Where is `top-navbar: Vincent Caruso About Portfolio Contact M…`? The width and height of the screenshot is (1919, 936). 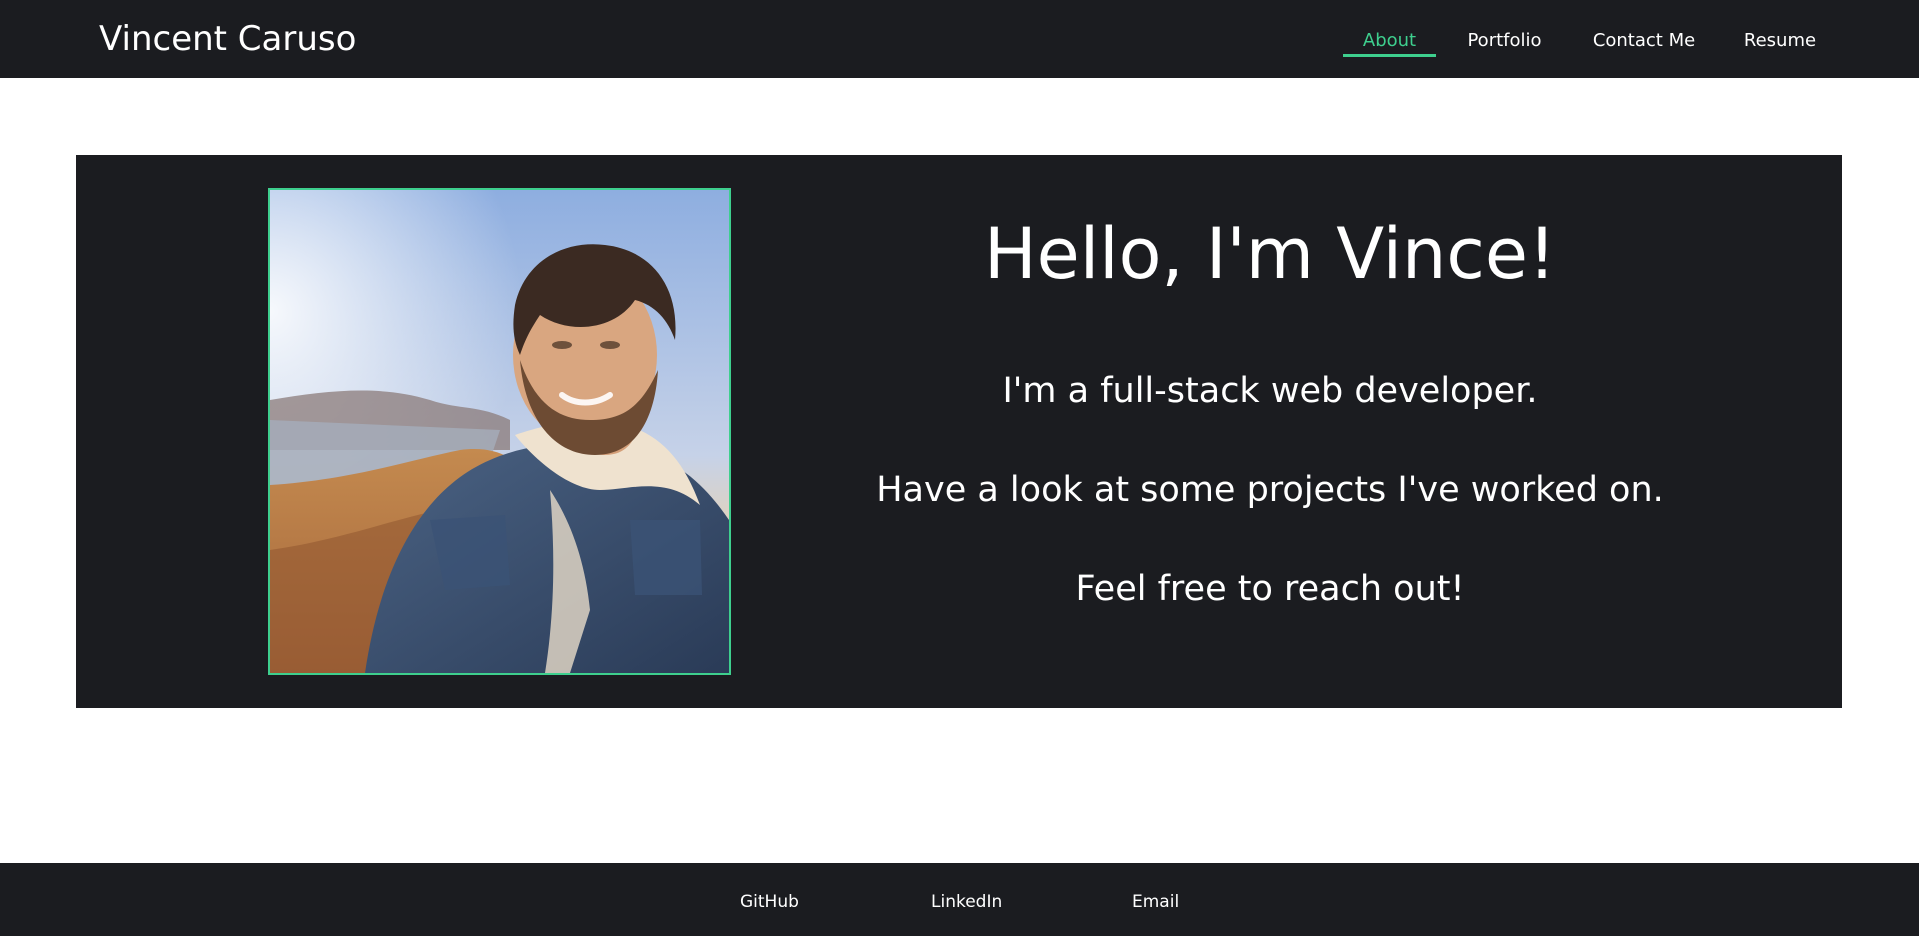
top-navbar: Vincent Caruso About Portfolio Contact M… is located at coordinates (959, 39).